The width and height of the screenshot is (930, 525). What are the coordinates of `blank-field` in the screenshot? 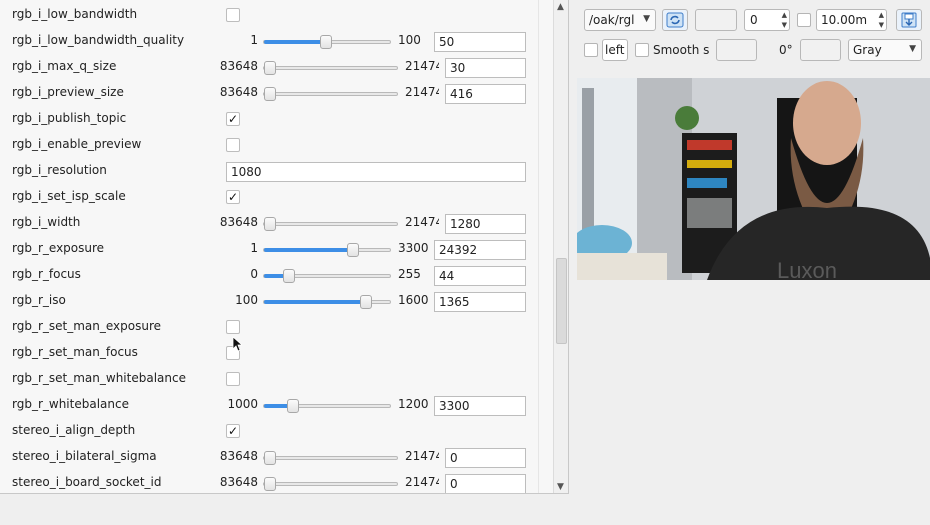 It's located at (716, 20).